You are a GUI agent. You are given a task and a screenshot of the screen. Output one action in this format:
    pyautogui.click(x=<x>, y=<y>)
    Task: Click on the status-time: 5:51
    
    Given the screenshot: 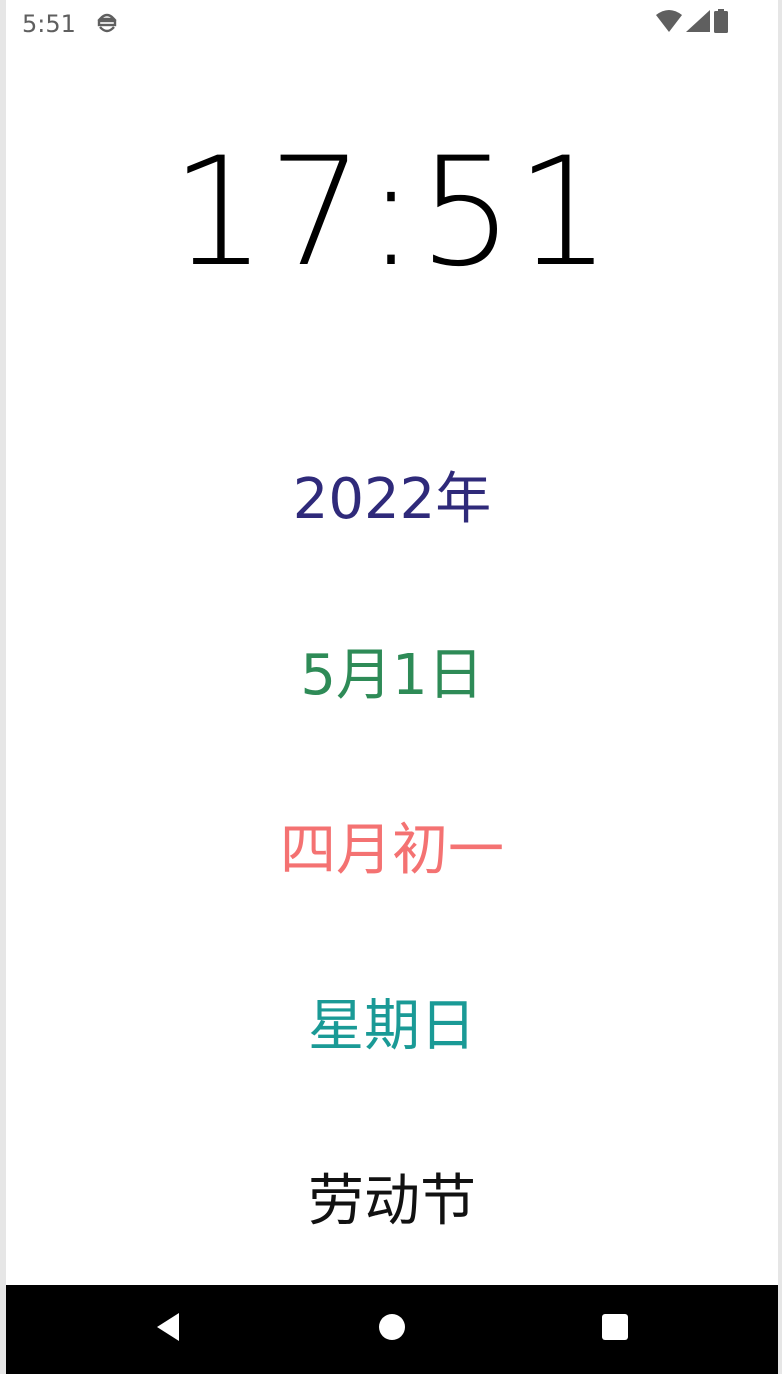 What is the action you would take?
    pyautogui.click(x=49, y=24)
    